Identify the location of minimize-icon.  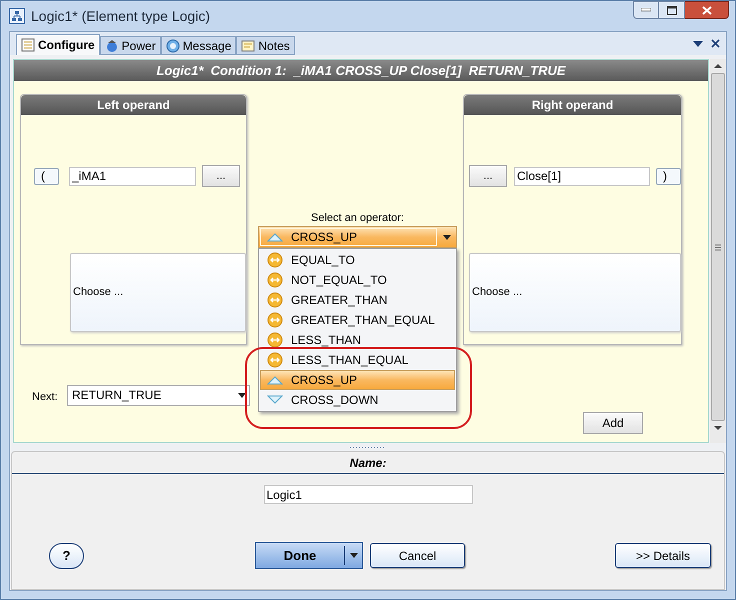
(646, 10).